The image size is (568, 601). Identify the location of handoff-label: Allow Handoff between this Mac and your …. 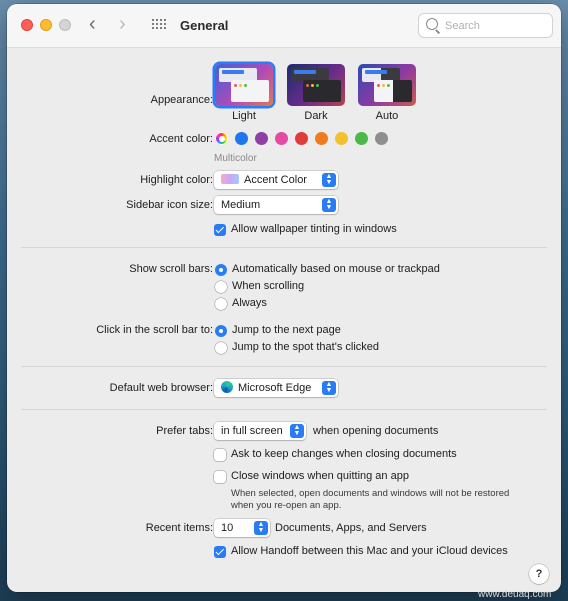
(369, 551).